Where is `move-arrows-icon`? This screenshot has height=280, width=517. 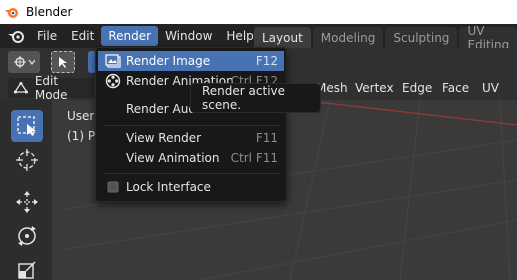 move-arrows-icon is located at coordinates (27, 202).